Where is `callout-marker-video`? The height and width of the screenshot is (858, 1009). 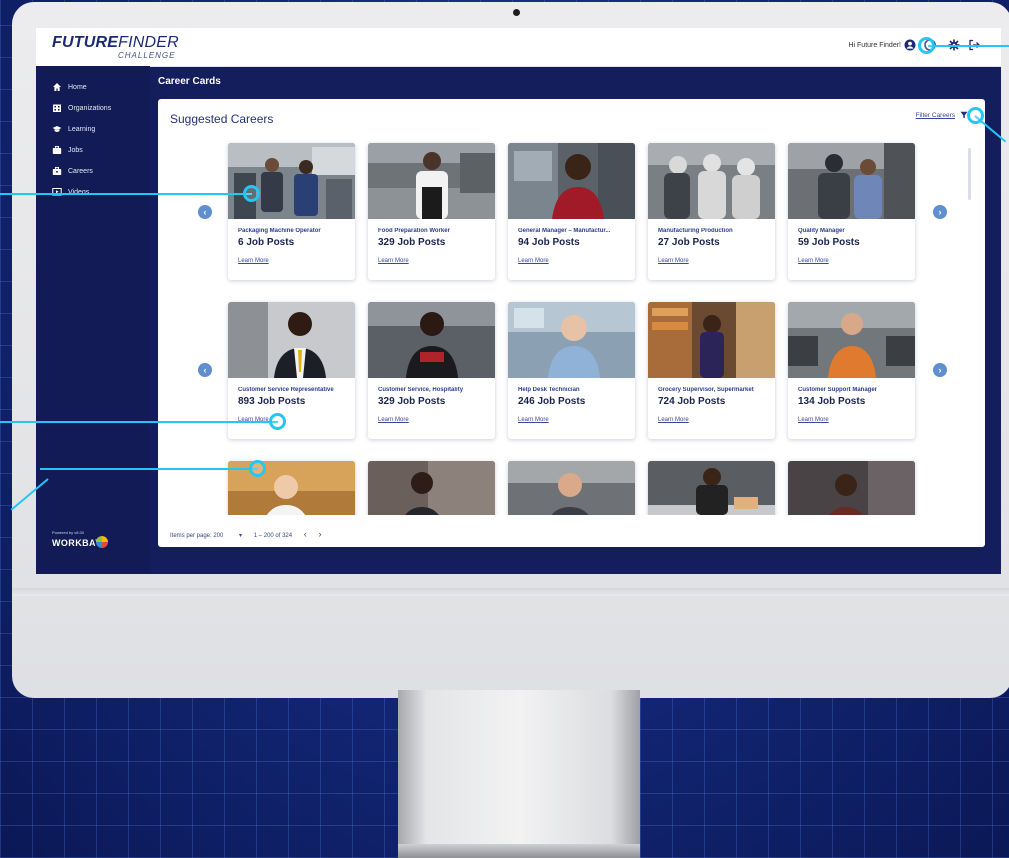
callout-marker-video is located at coordinates (257, 468).